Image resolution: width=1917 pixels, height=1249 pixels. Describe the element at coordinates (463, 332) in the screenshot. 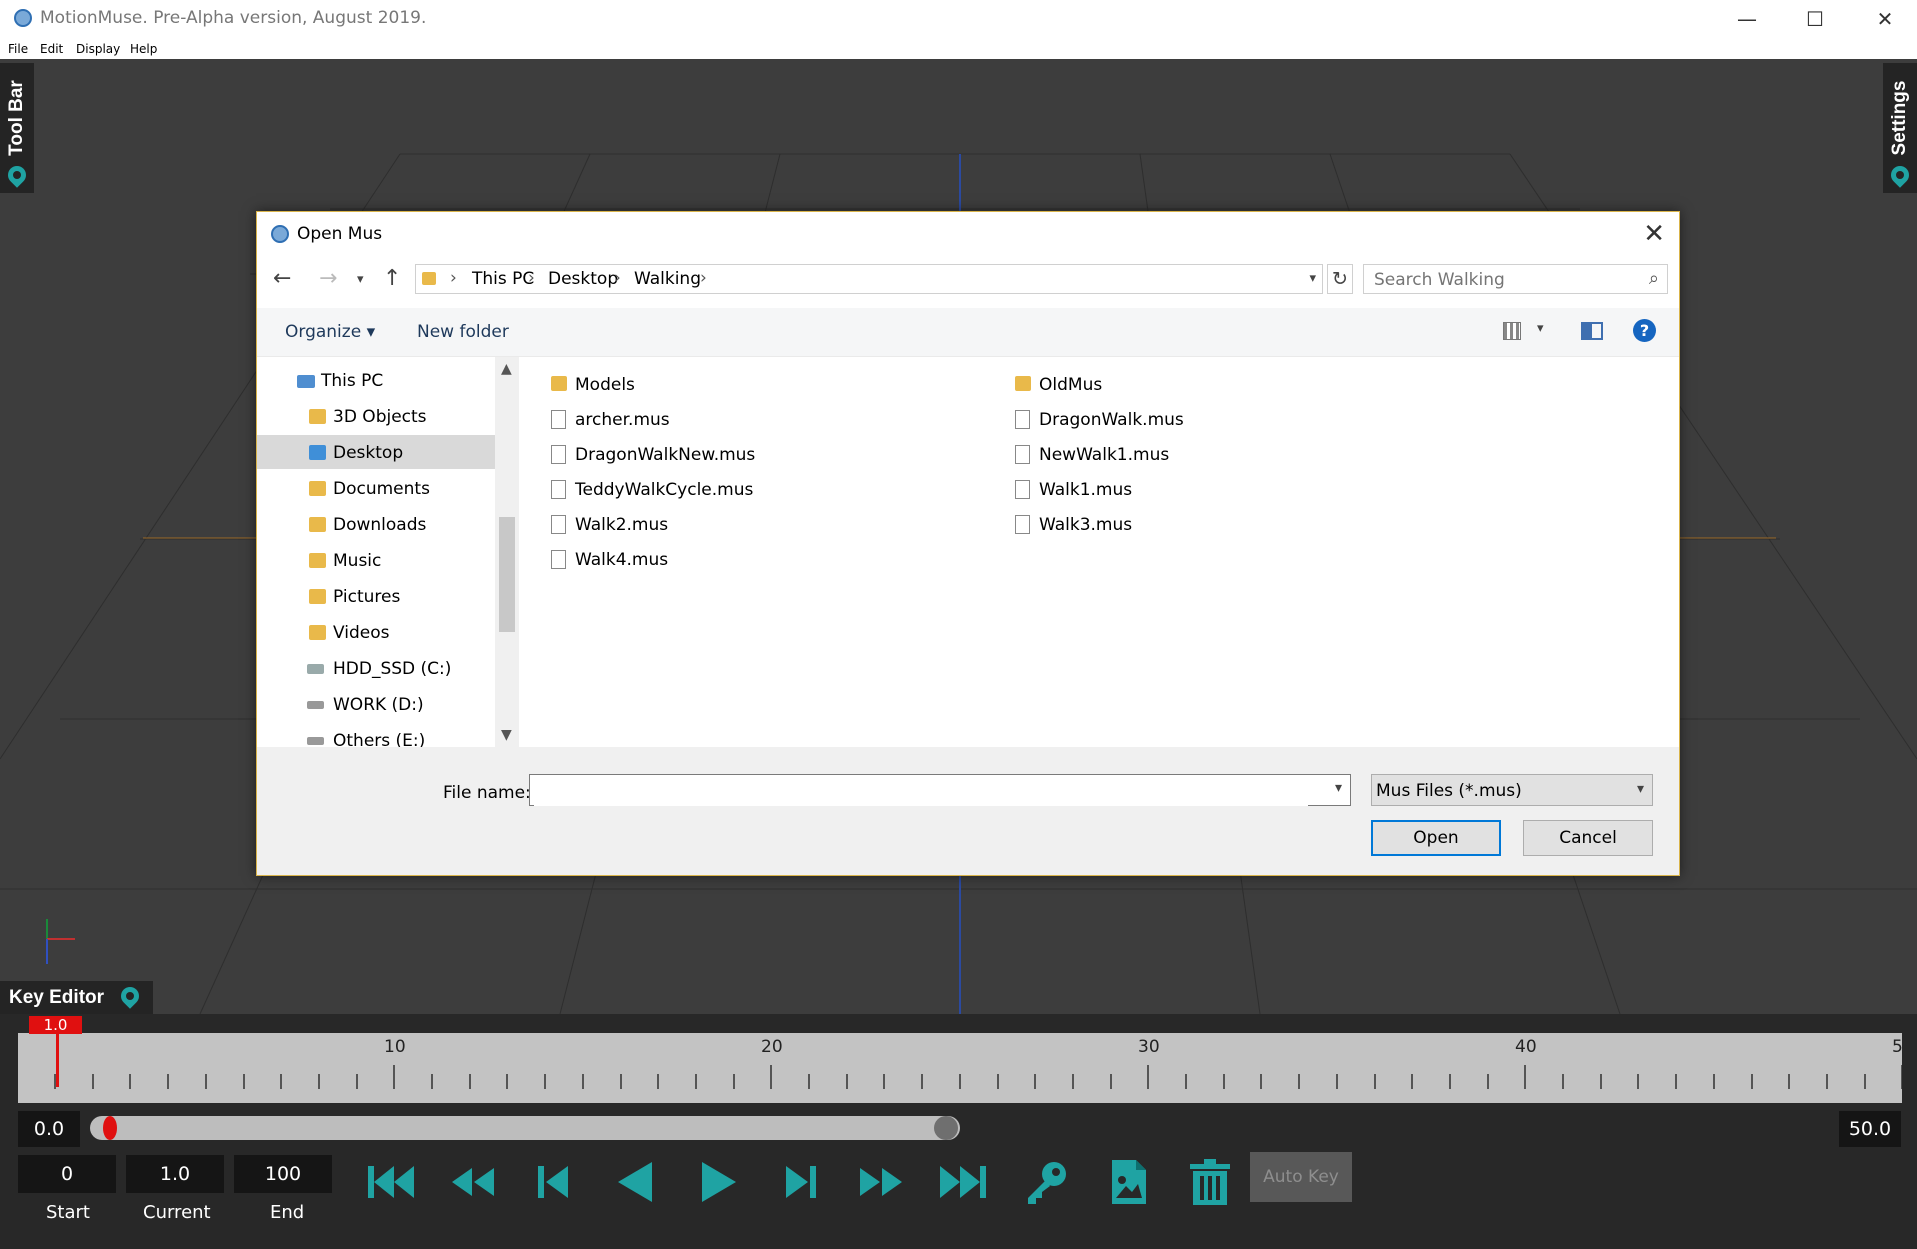

I see `new-folder-button: New folder` at that location.